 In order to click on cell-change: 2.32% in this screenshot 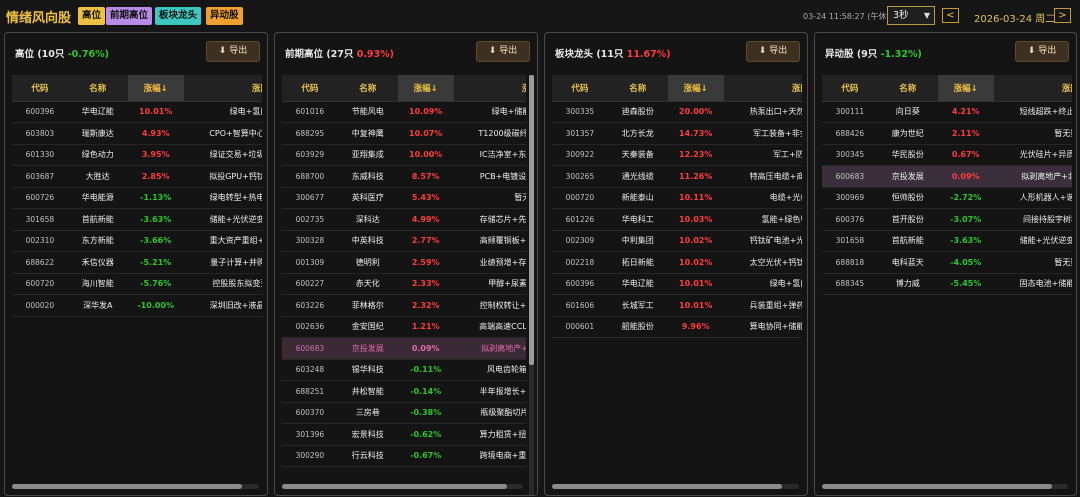, I will do `click(425, 305)`.